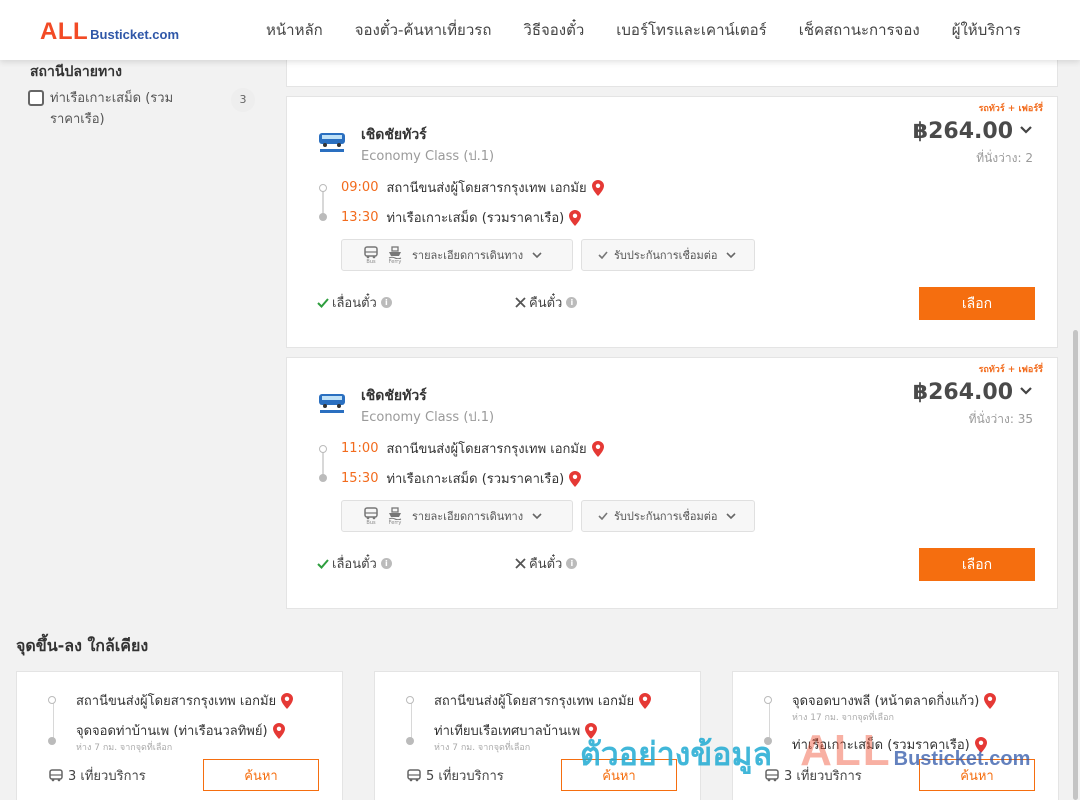 This screenshot has width=1080, height=800. I want to click on arrival-stop: 15:30 ท่าเรือเกาะเสม็ด (รวมราคาเรือ), so click(461, 478).